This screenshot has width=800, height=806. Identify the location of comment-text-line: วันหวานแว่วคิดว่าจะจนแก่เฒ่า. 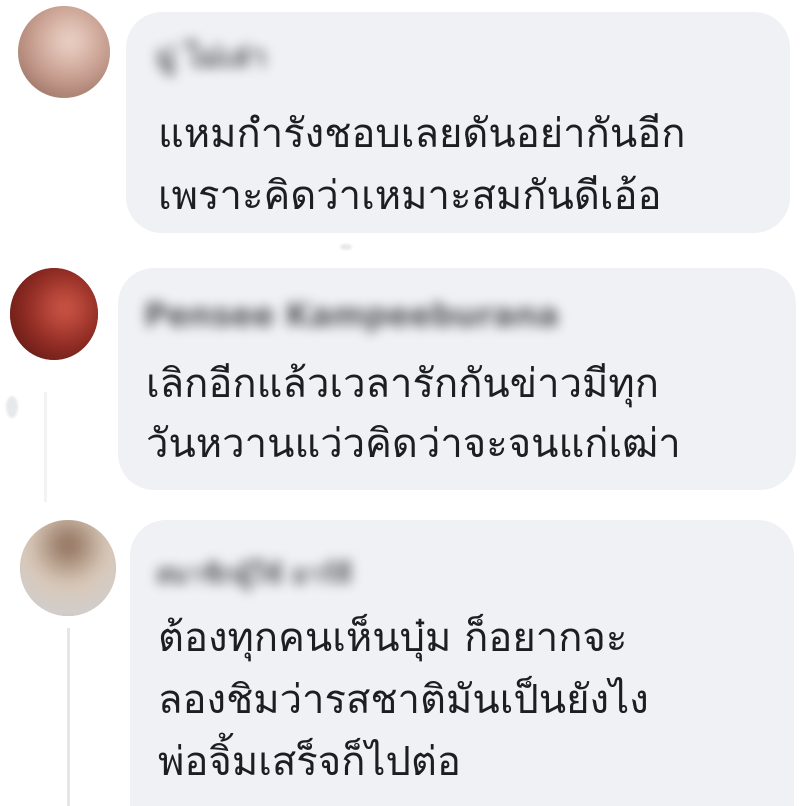
(413, 444).